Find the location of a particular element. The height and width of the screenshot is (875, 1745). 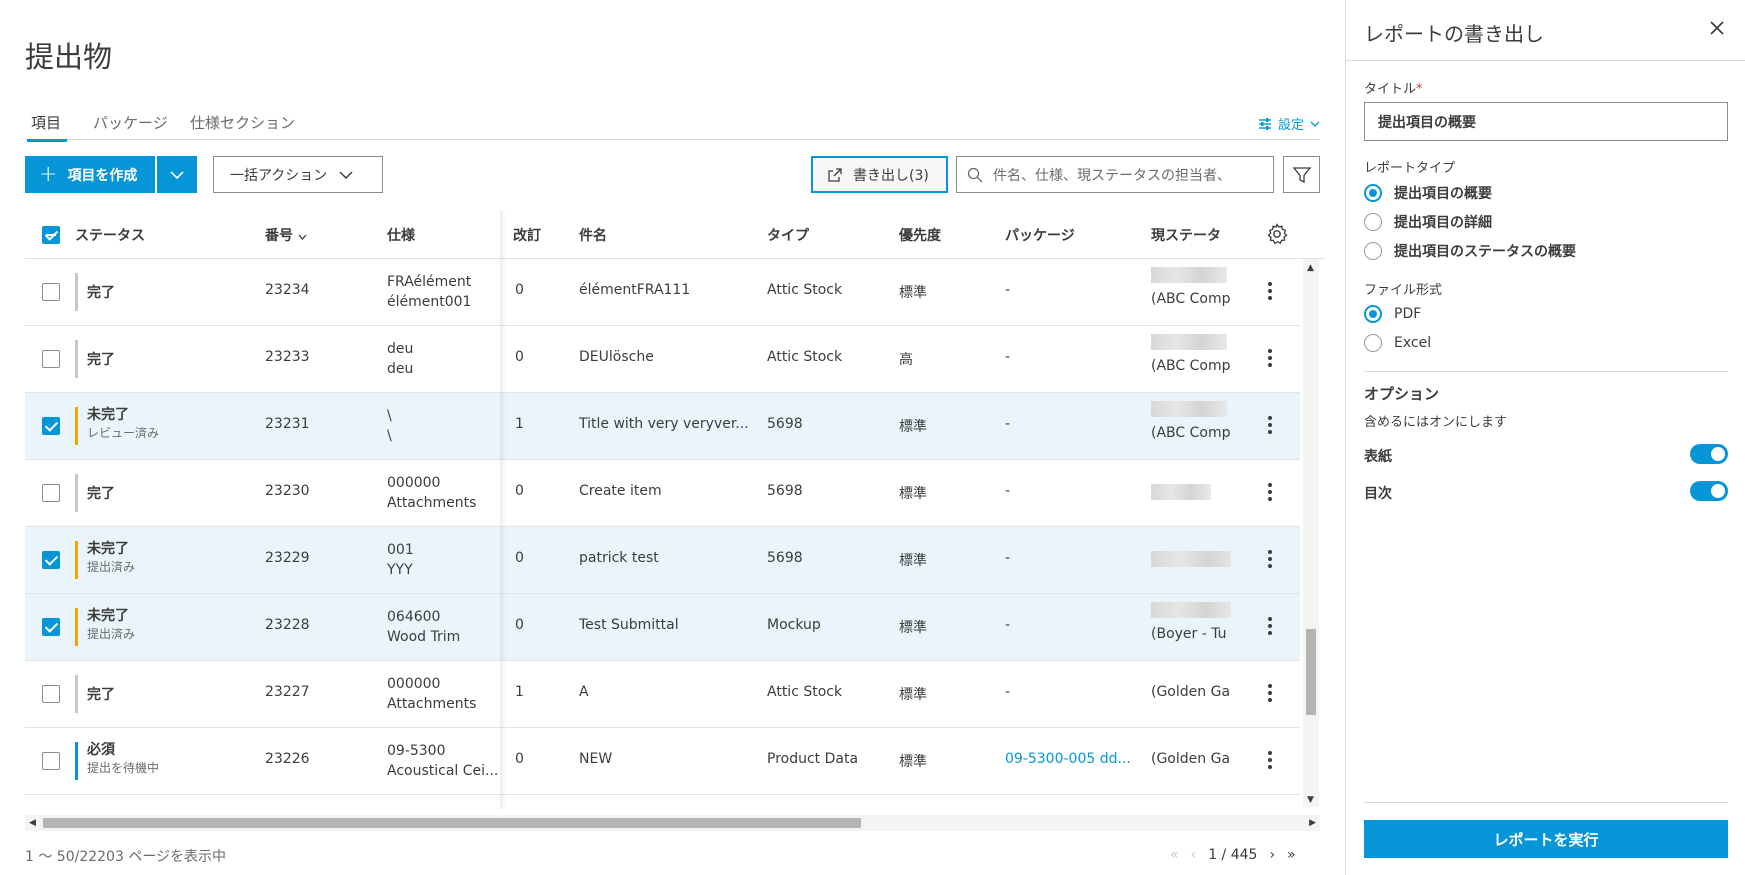

status-text: 未完了 is located at coordinates (108, 415).